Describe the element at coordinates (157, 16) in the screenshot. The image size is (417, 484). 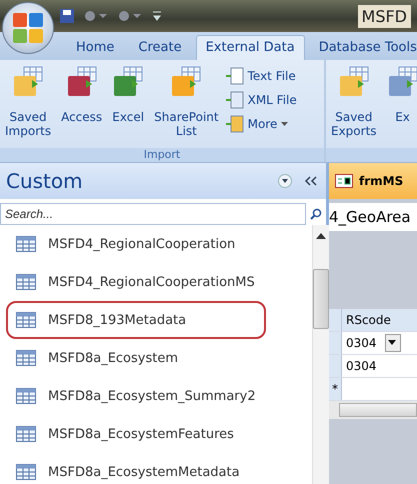
I see `customize-caret-icon` at that location.